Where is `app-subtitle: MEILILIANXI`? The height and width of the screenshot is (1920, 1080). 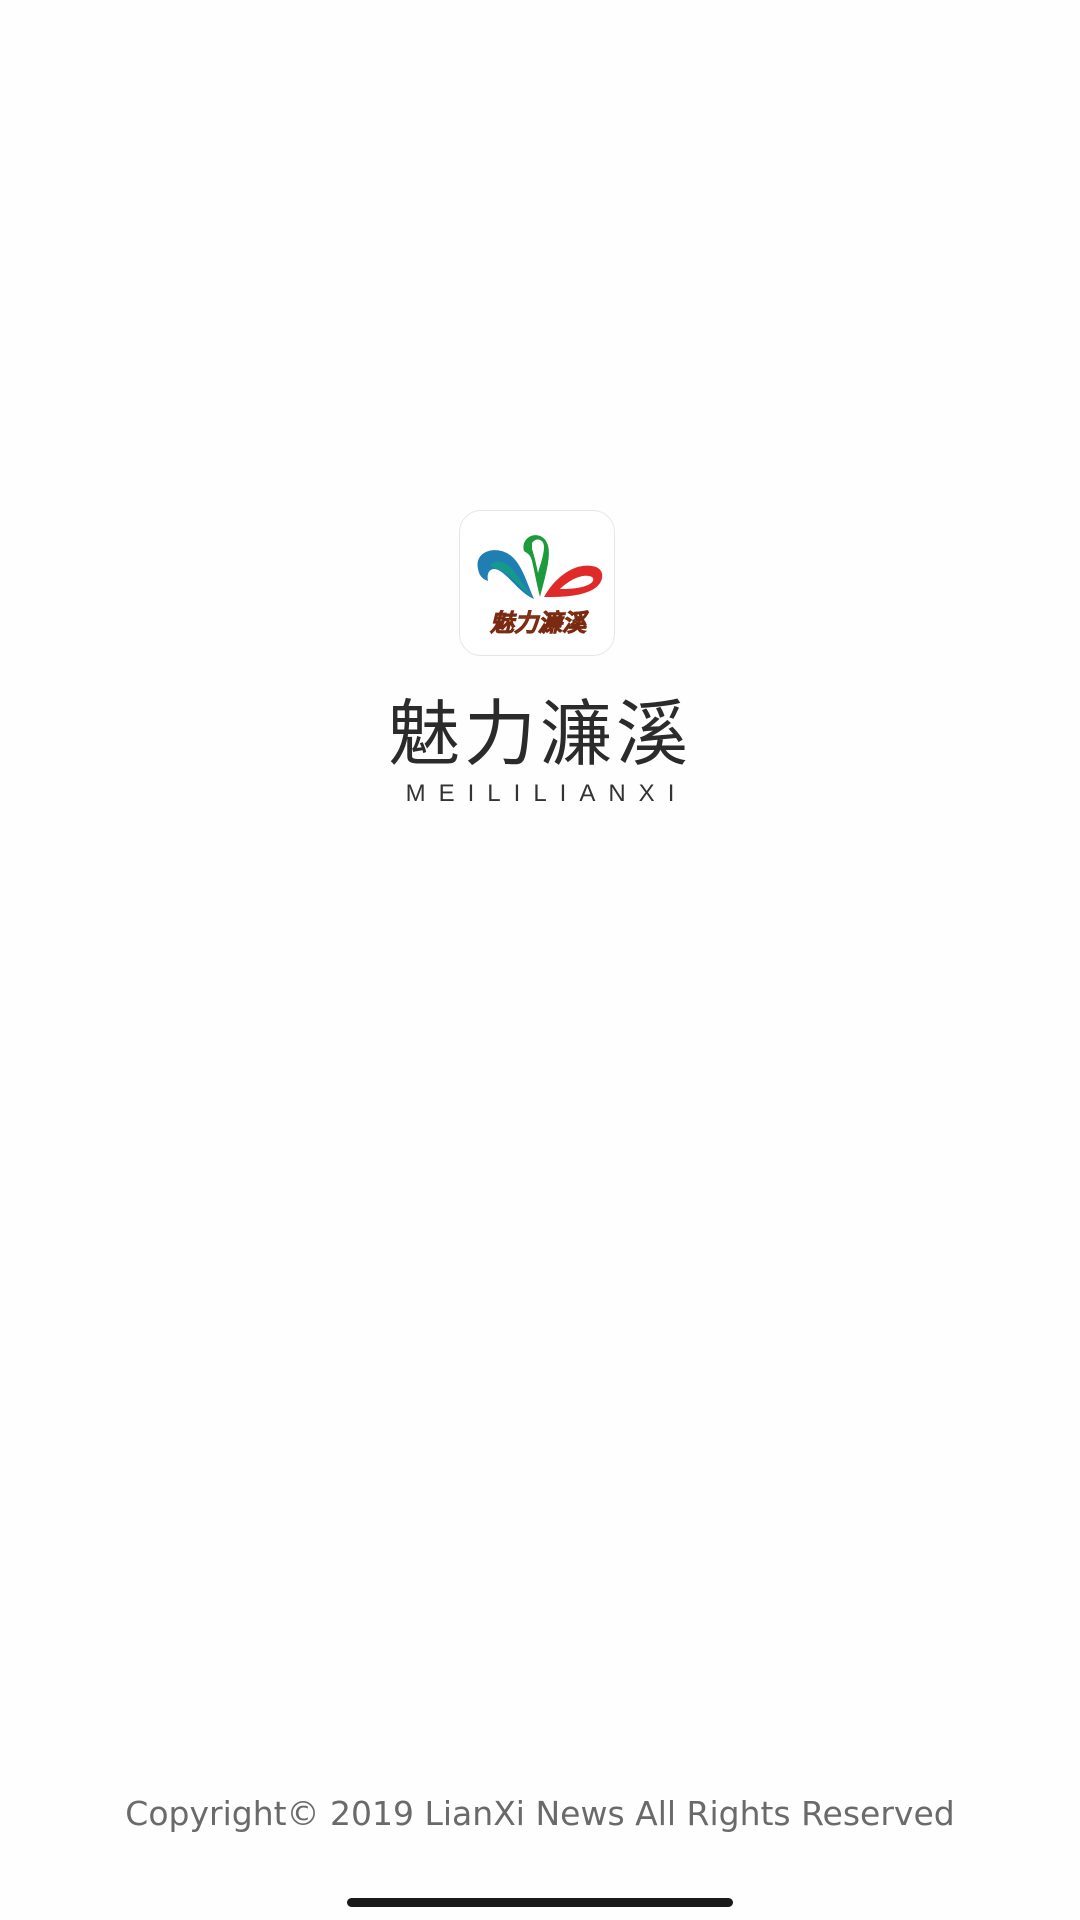 app-subtitle: MEILILIANXI is located at coordinates (546, 793).